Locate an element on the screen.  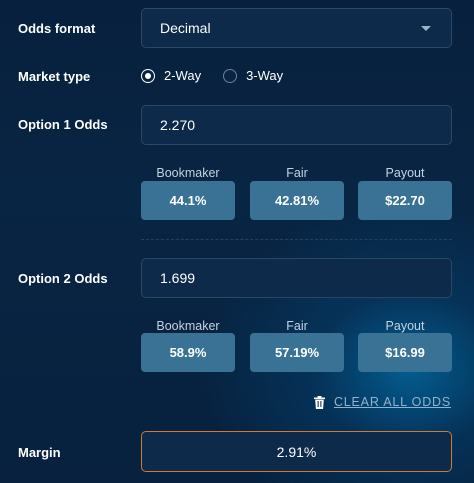
margin-value: 2.91% is located at coordinates (296, 451).